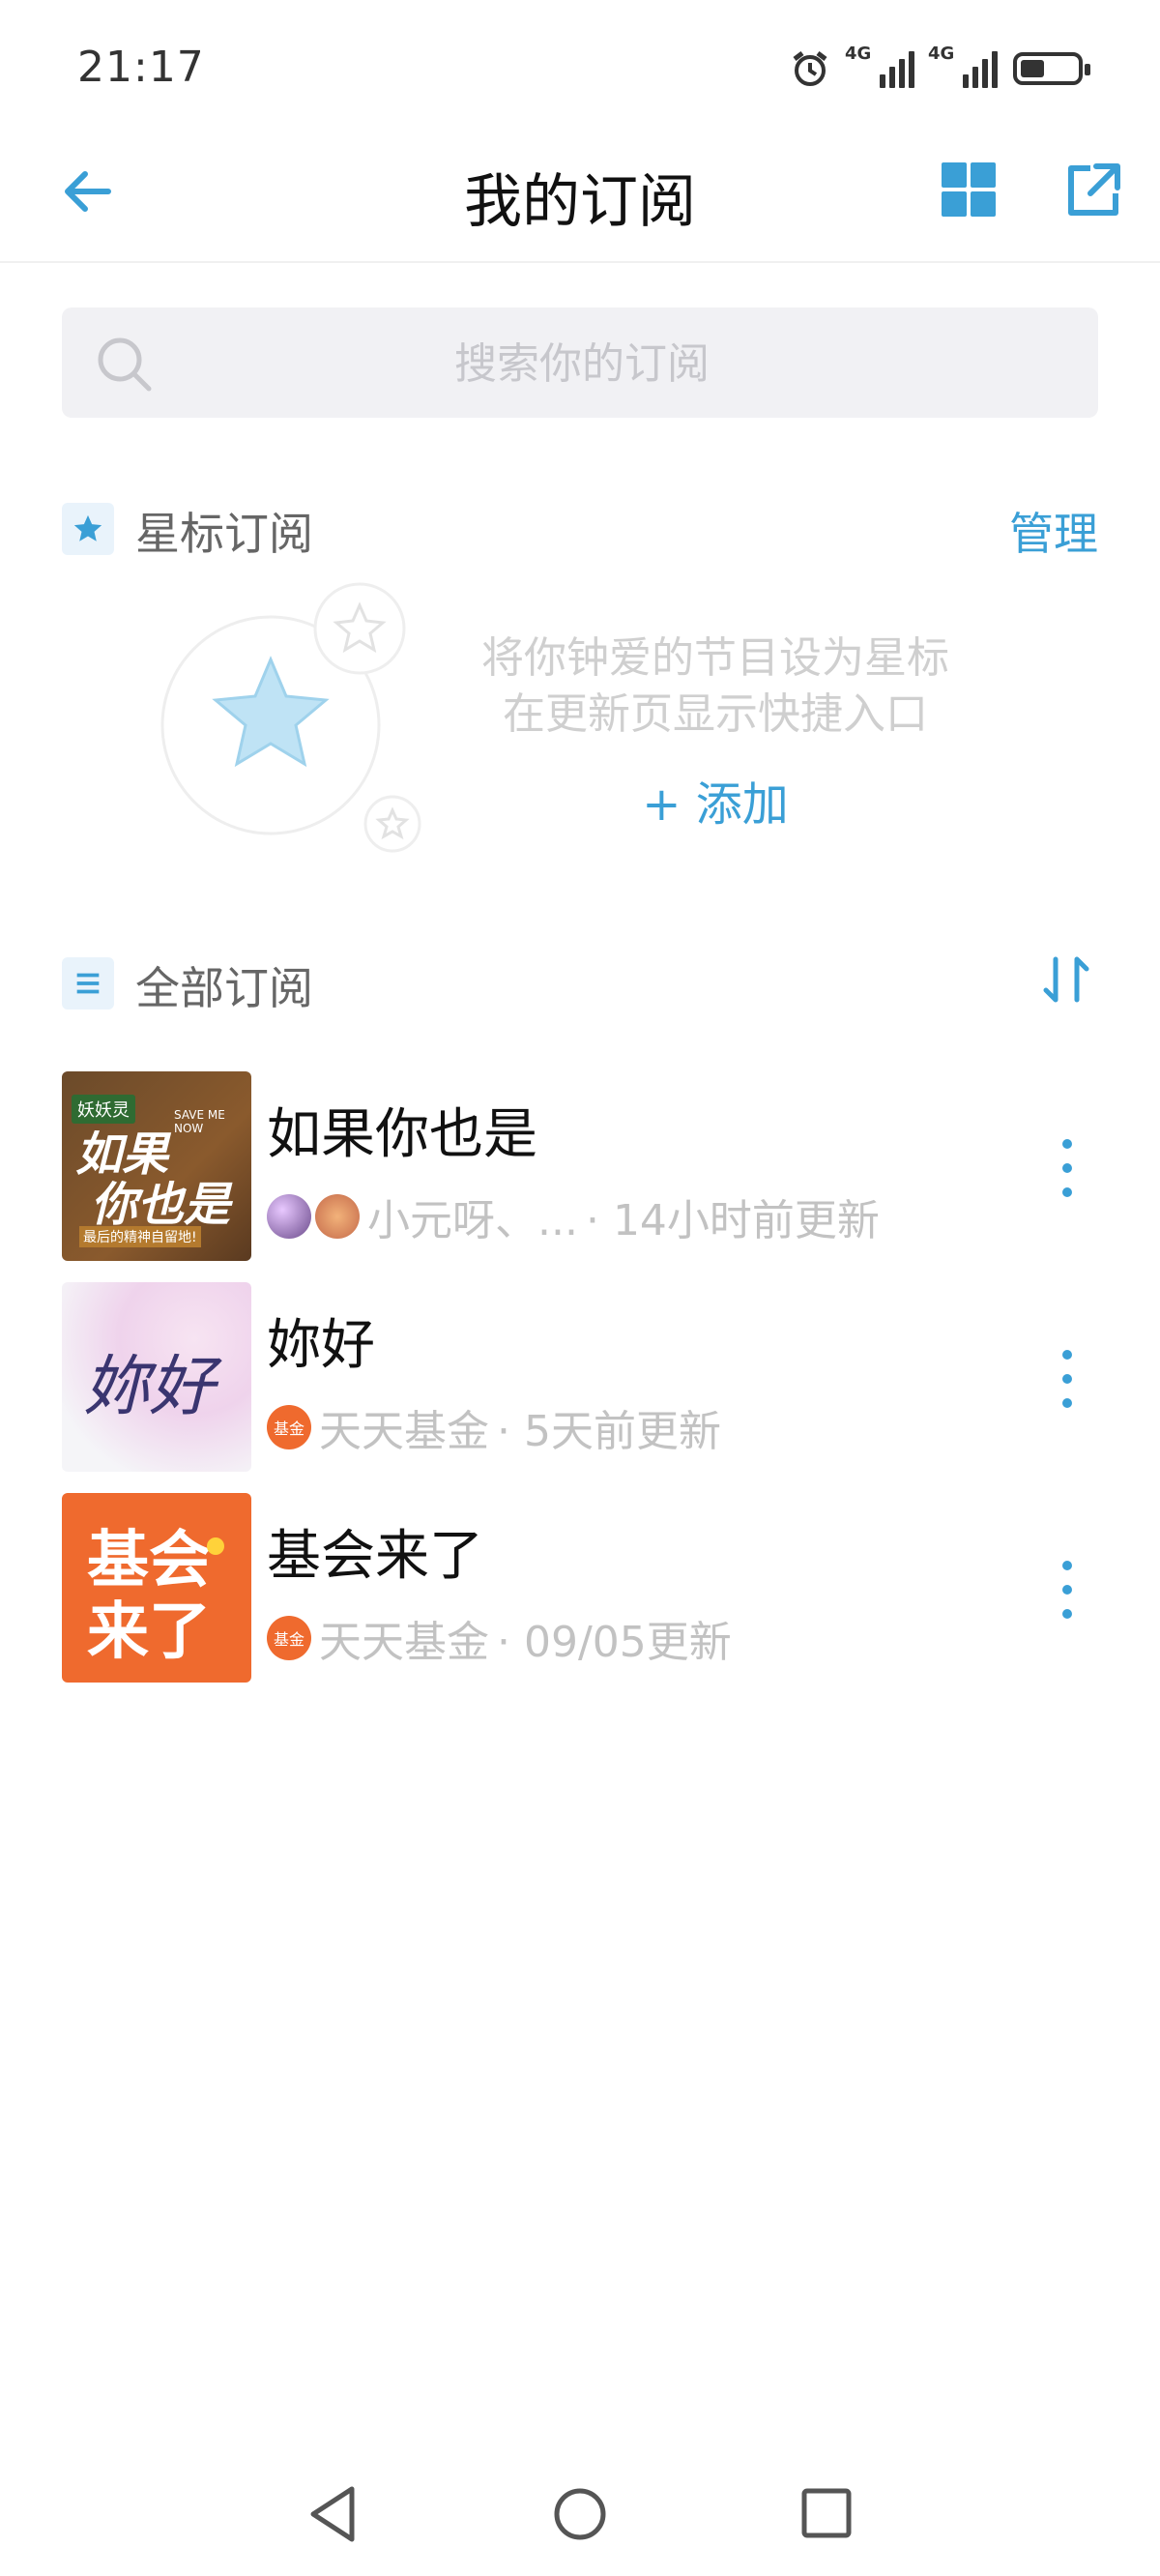 The image size is (1160, 2576). I want to click on subscription-item: 妳好 妳好 基金 天天基金 · 5天前更新, so click(580, 1377).